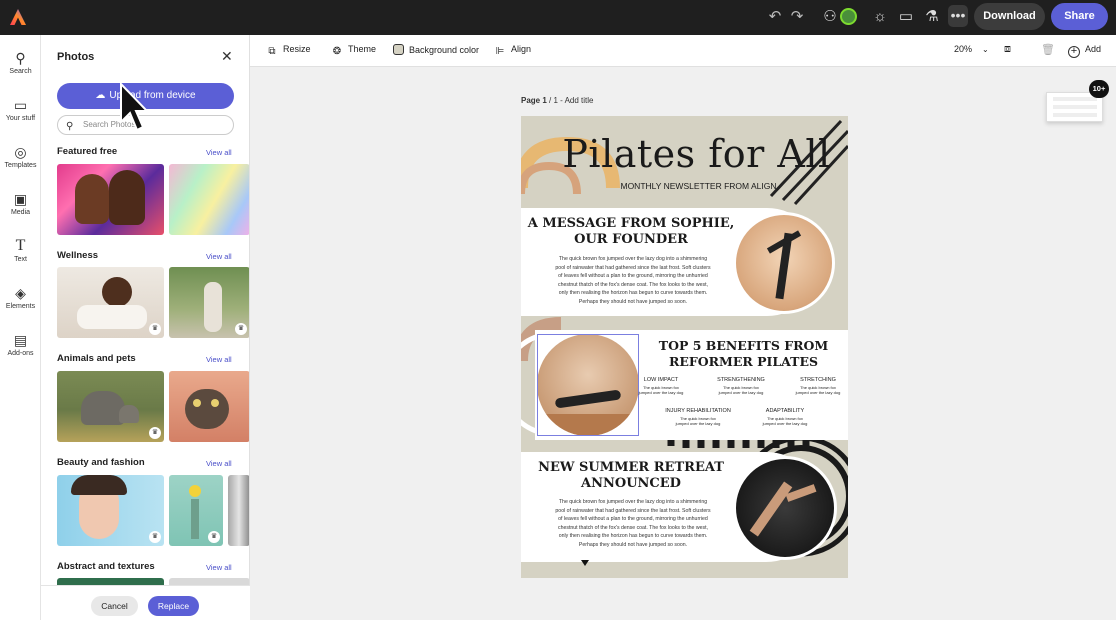 Image resolution: width=1116 pixels, height=620 pixels. Describe the element at coordinates (20, 152) in the screenshot. I see `templates-icon: ◎` at that location.